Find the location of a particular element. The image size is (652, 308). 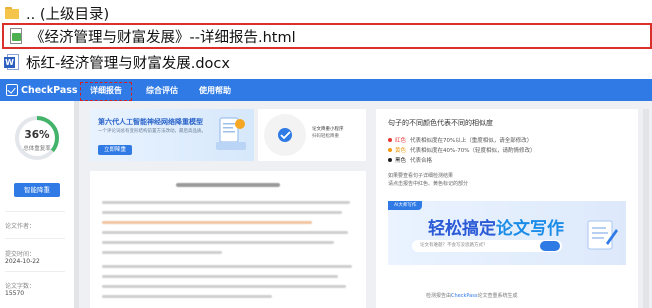

doc-line-highlight is located at coordinates (207, 222).